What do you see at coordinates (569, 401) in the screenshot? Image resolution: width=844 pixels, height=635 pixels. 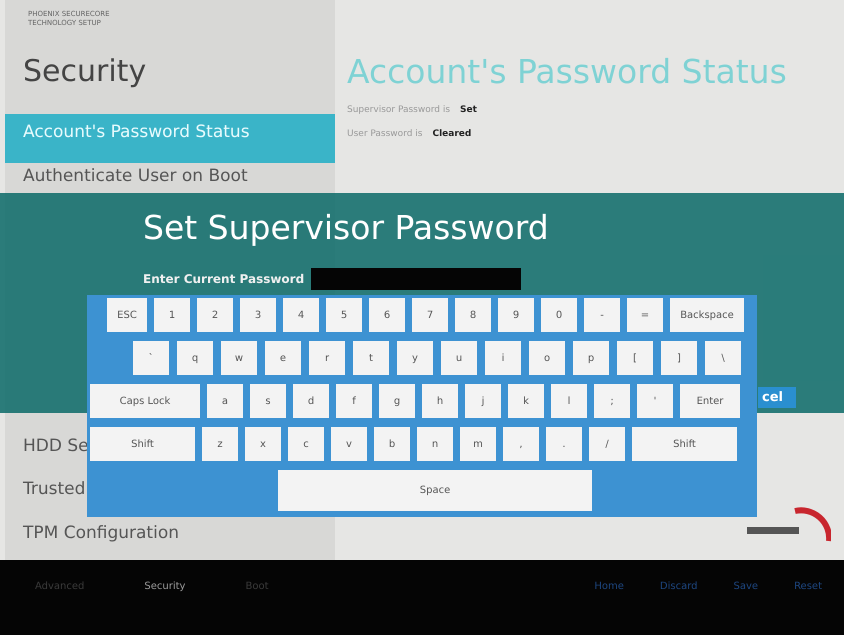 I see `keyboard-key: l` at bounding box center [569, 401].